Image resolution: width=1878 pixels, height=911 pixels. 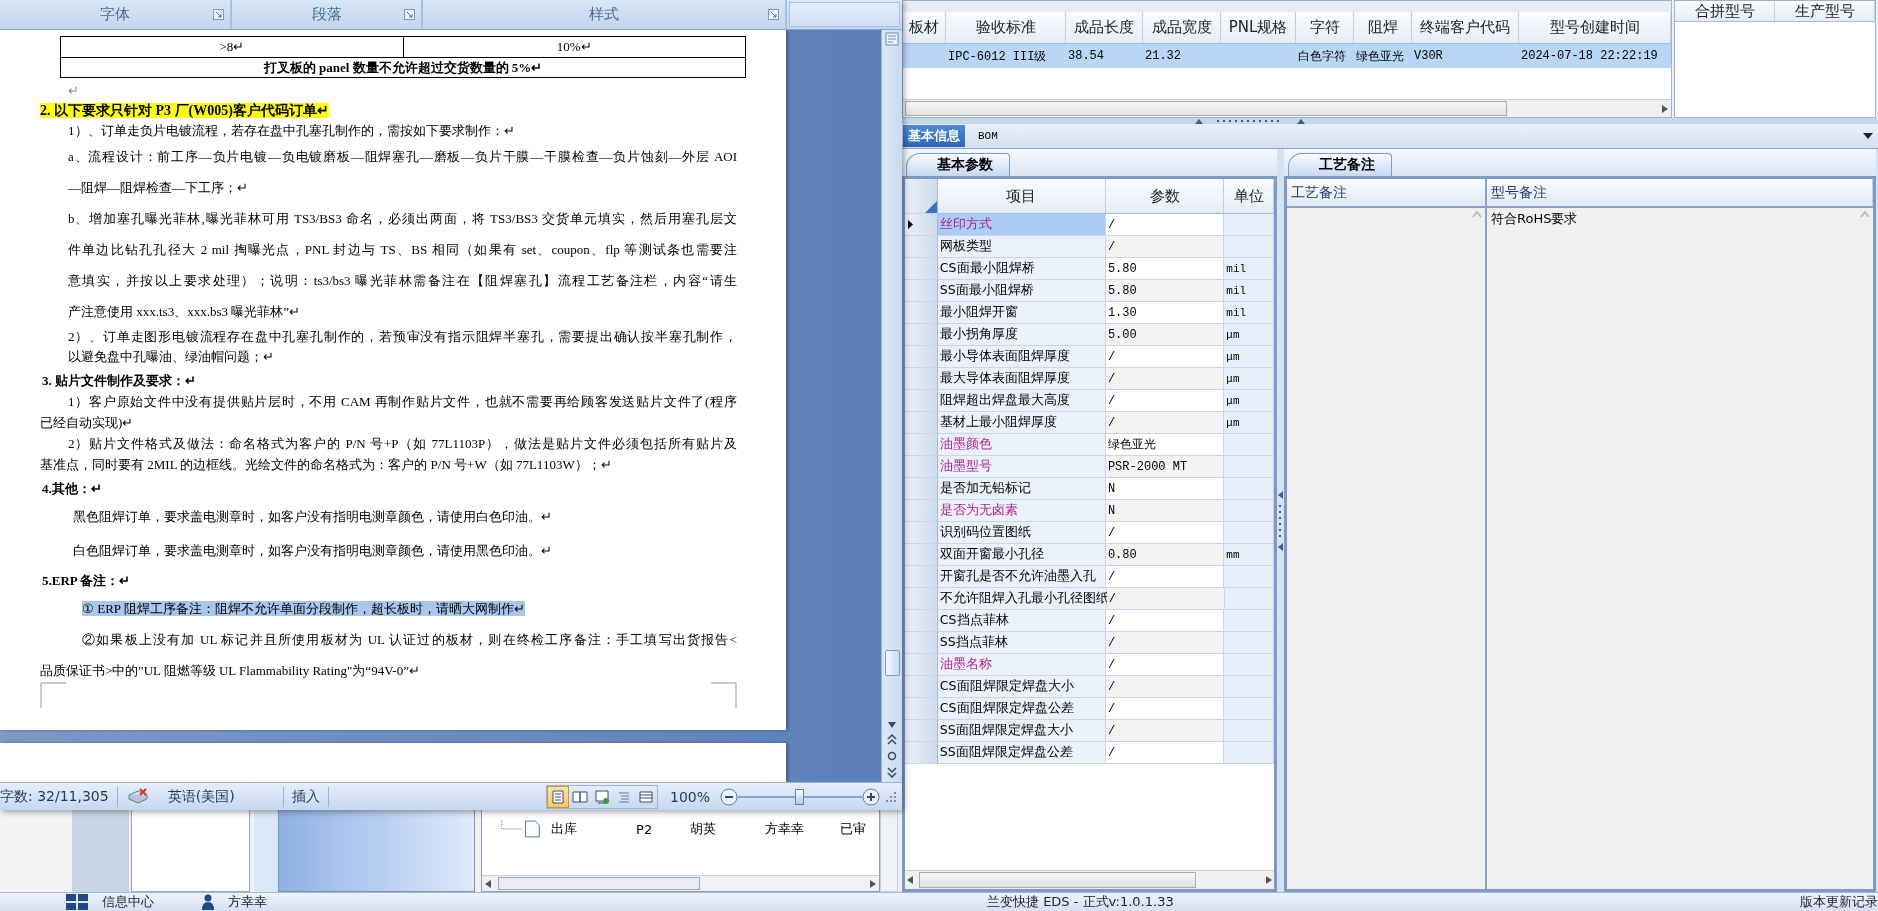 I want to click on zoom-level: 100%, so click(x=689, y=796).